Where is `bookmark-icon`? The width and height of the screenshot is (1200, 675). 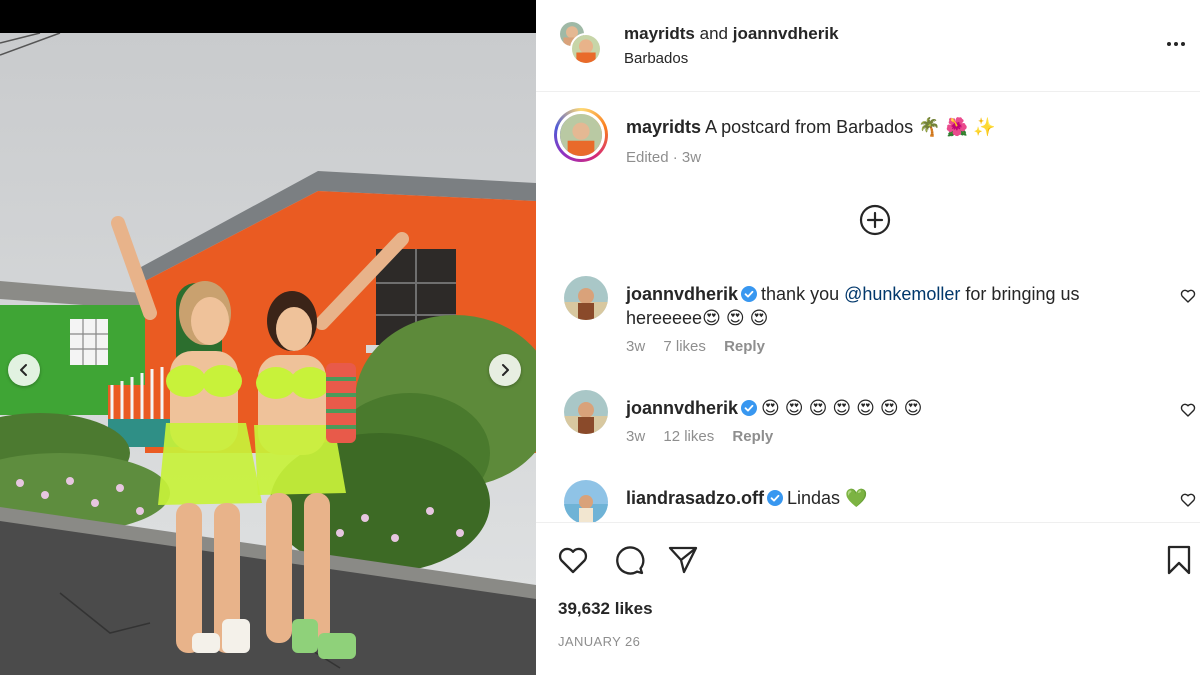
bookmark-icon is located at coordinates (1179, 560).